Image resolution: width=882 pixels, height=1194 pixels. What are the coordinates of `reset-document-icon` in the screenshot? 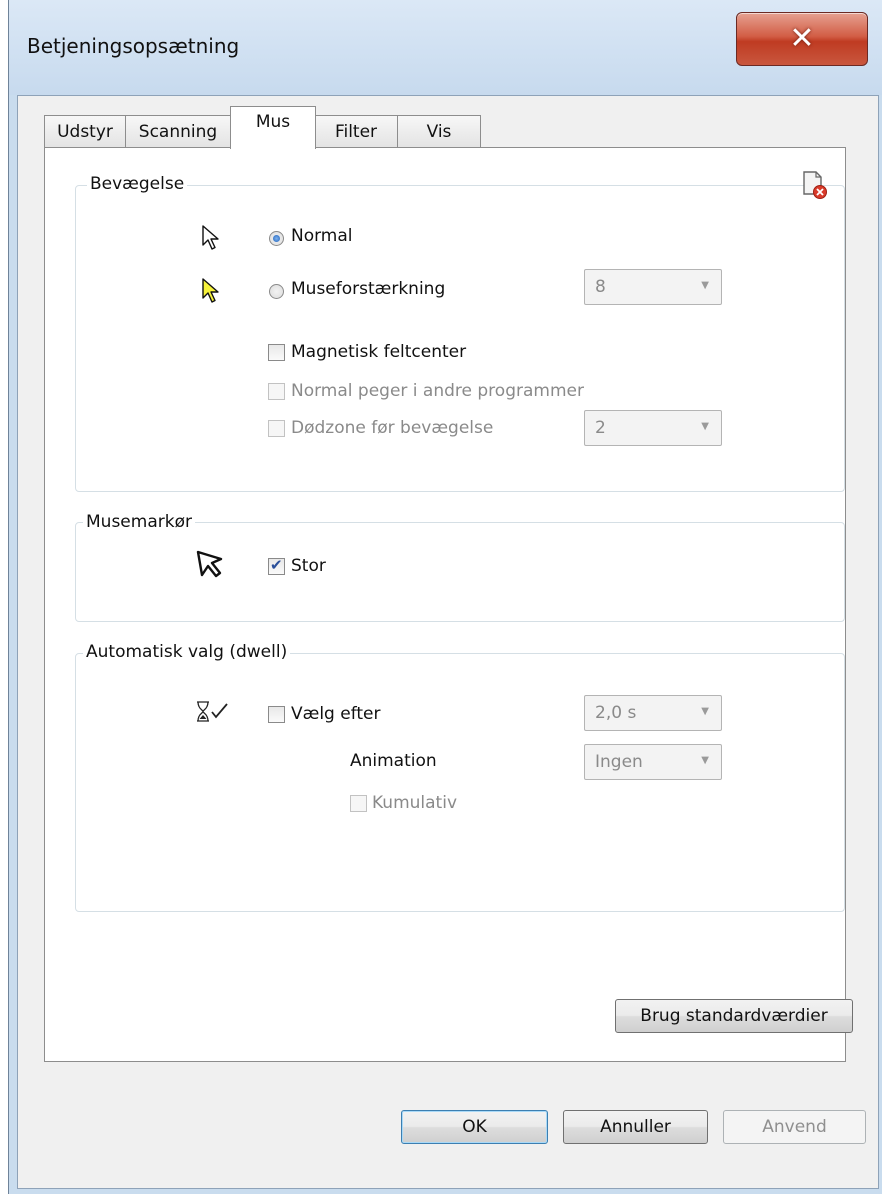 It's located at (815, 187).